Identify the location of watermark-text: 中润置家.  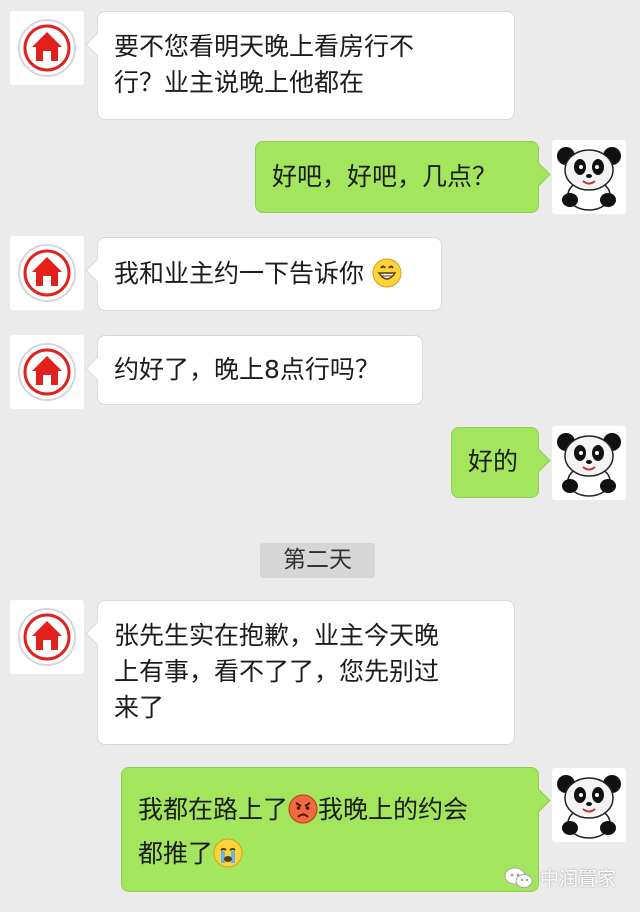
(578, 879).